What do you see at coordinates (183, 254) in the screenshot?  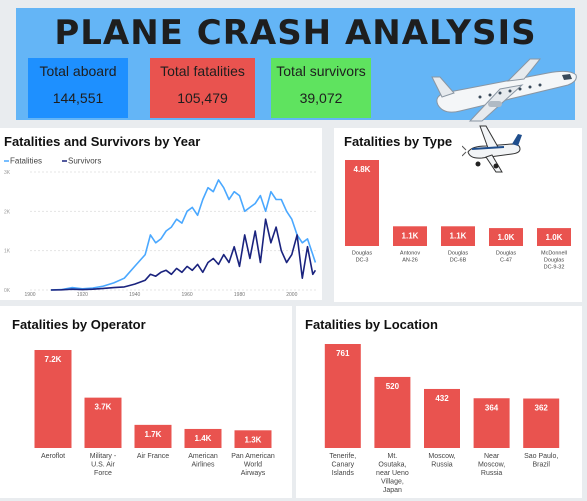 I see `series-line-survivors` at bounding box center [183, 254].